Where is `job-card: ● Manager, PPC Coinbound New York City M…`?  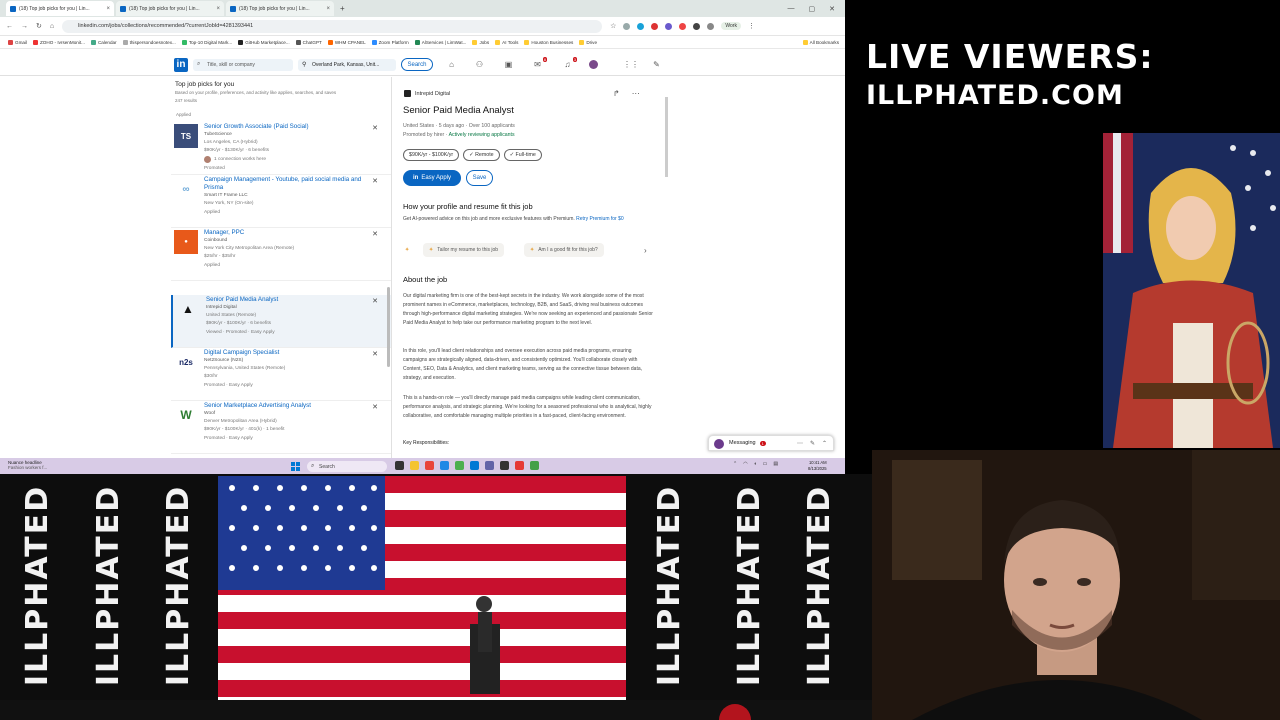 job-card: ● Manager, PPC Coinbound New York City M… is located at coordinates (281, 254).